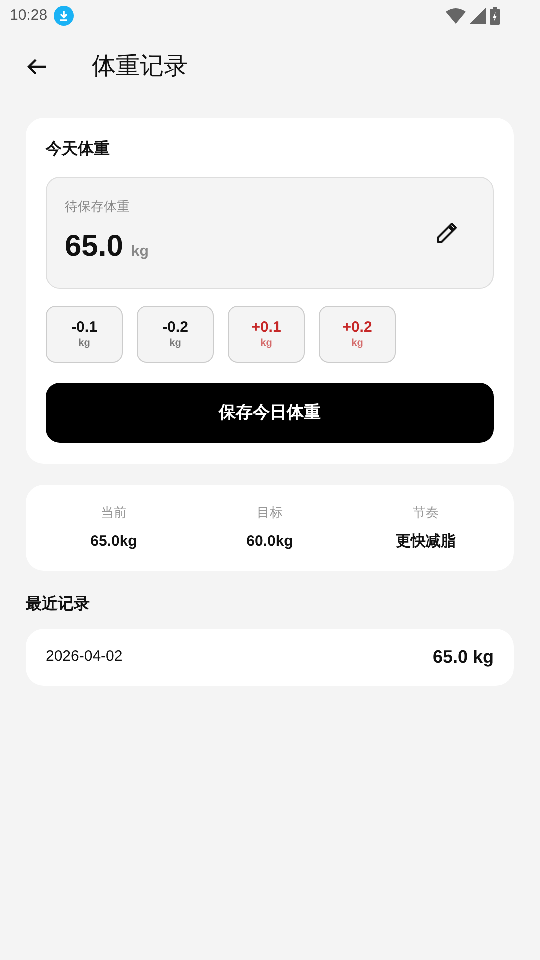 Image resolution: width=540 pixels, height=960 pixels. Describe the element at coordinates (140, 67) in the screenshot. I see `page-title: 体重记录` at that location.